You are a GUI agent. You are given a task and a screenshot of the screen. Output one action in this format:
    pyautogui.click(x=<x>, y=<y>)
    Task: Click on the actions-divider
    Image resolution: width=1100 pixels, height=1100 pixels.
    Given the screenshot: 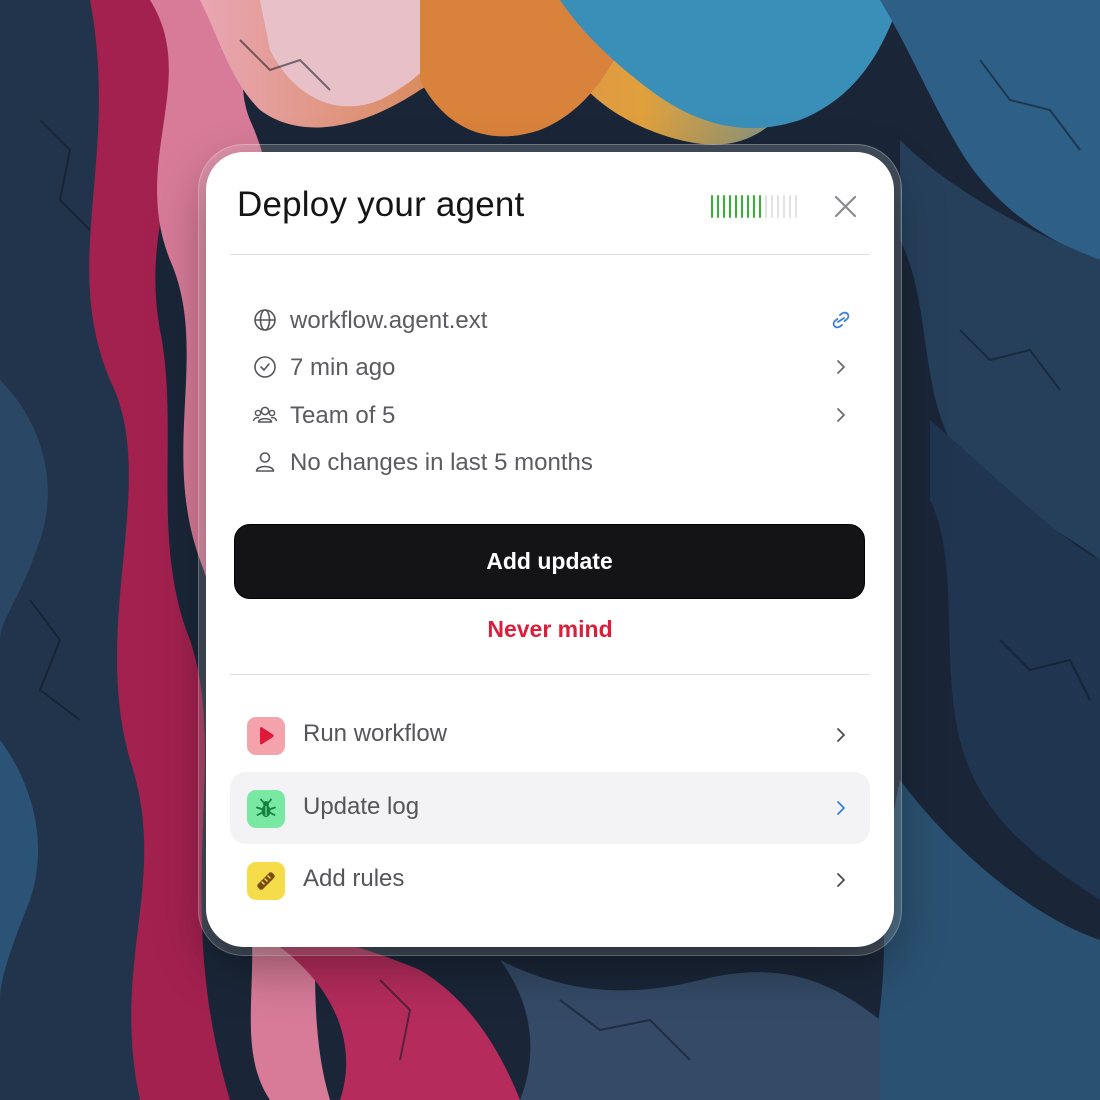 What is the action you would take?
    pyautogui.click(x=550, y=674)
    